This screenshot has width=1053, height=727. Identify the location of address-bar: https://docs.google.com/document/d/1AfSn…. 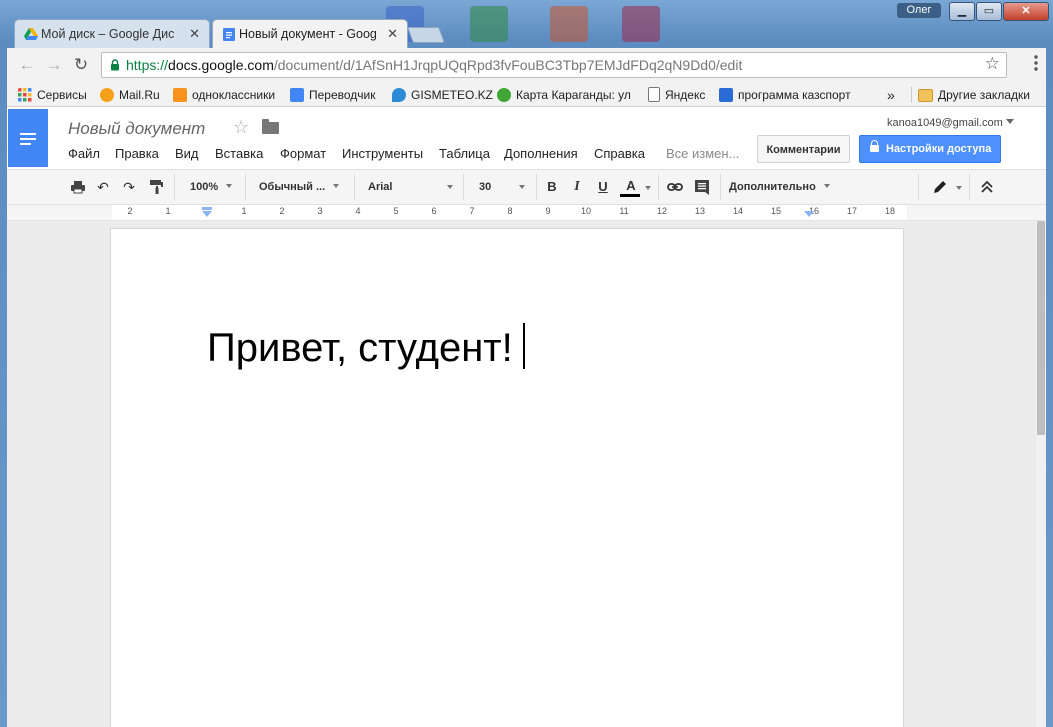
(554, 65).